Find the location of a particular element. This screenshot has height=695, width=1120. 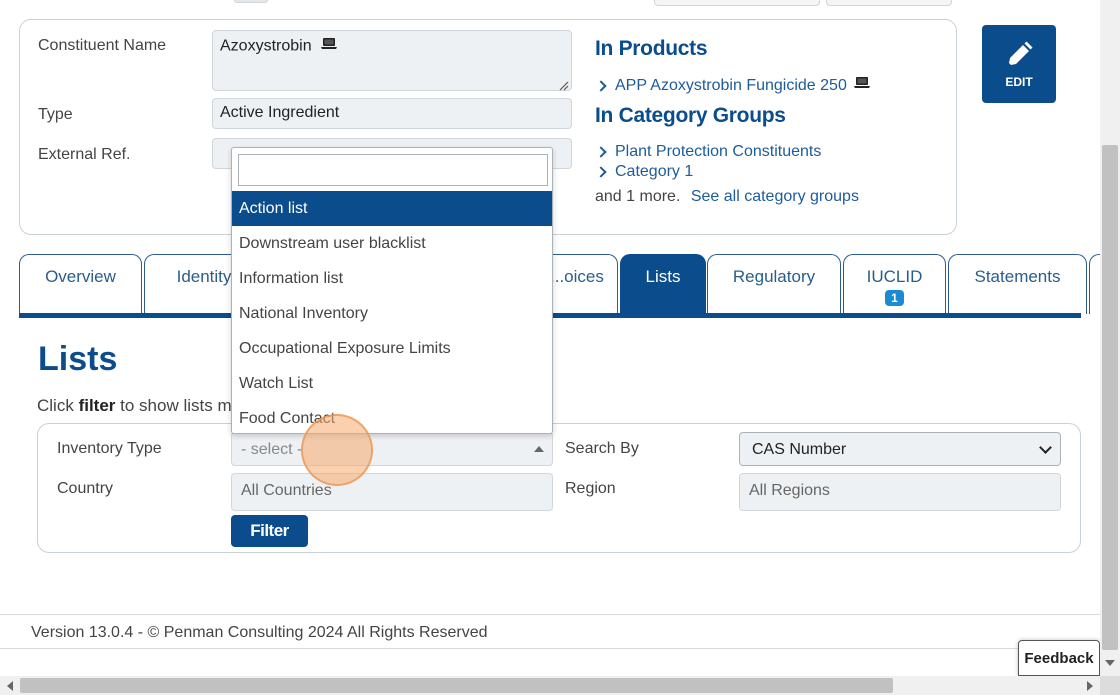

tab-regulatory: Regulatory is located at coordinates (774, 284).